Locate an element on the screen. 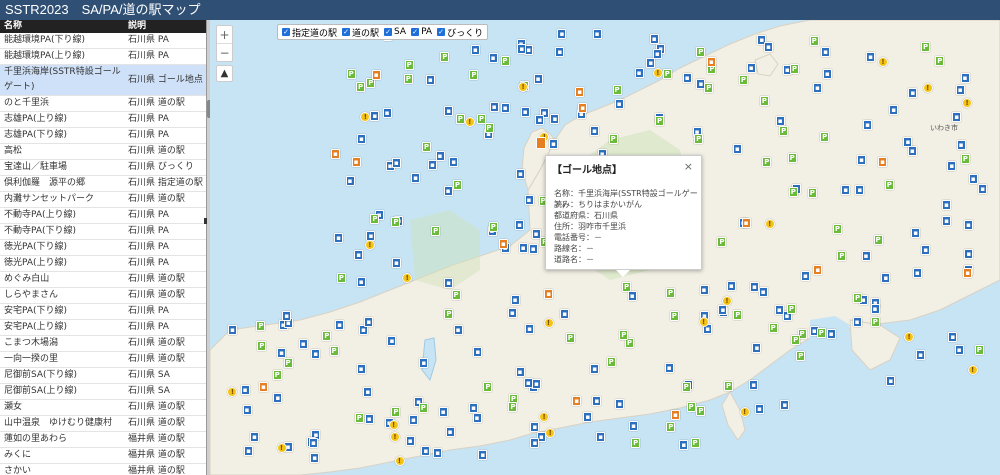 This screenshot has width=1000, height=475. table-row: 能越環境PA(下り線) 石川県 PA is located at coordinates (103, 41).